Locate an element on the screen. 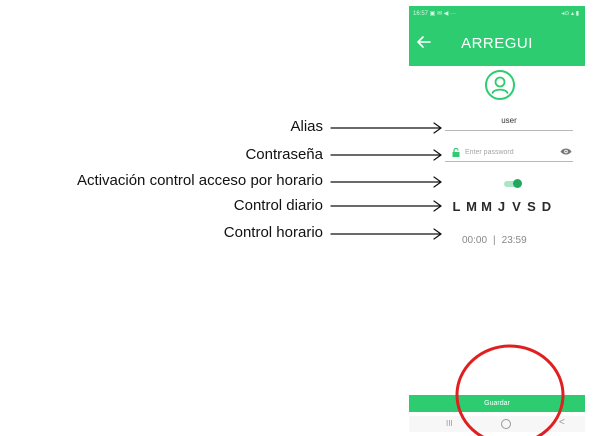  arrow-daily-control is located at coordinates (386, 206).